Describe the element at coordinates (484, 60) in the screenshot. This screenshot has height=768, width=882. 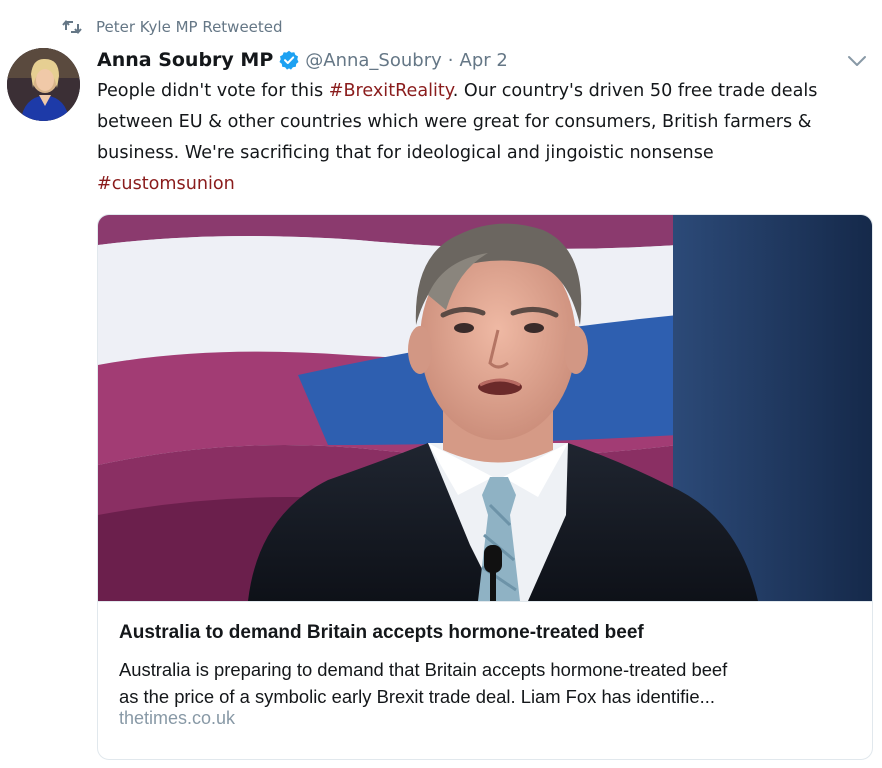
I see `tweet-timestamp: Apr 2` at that location.